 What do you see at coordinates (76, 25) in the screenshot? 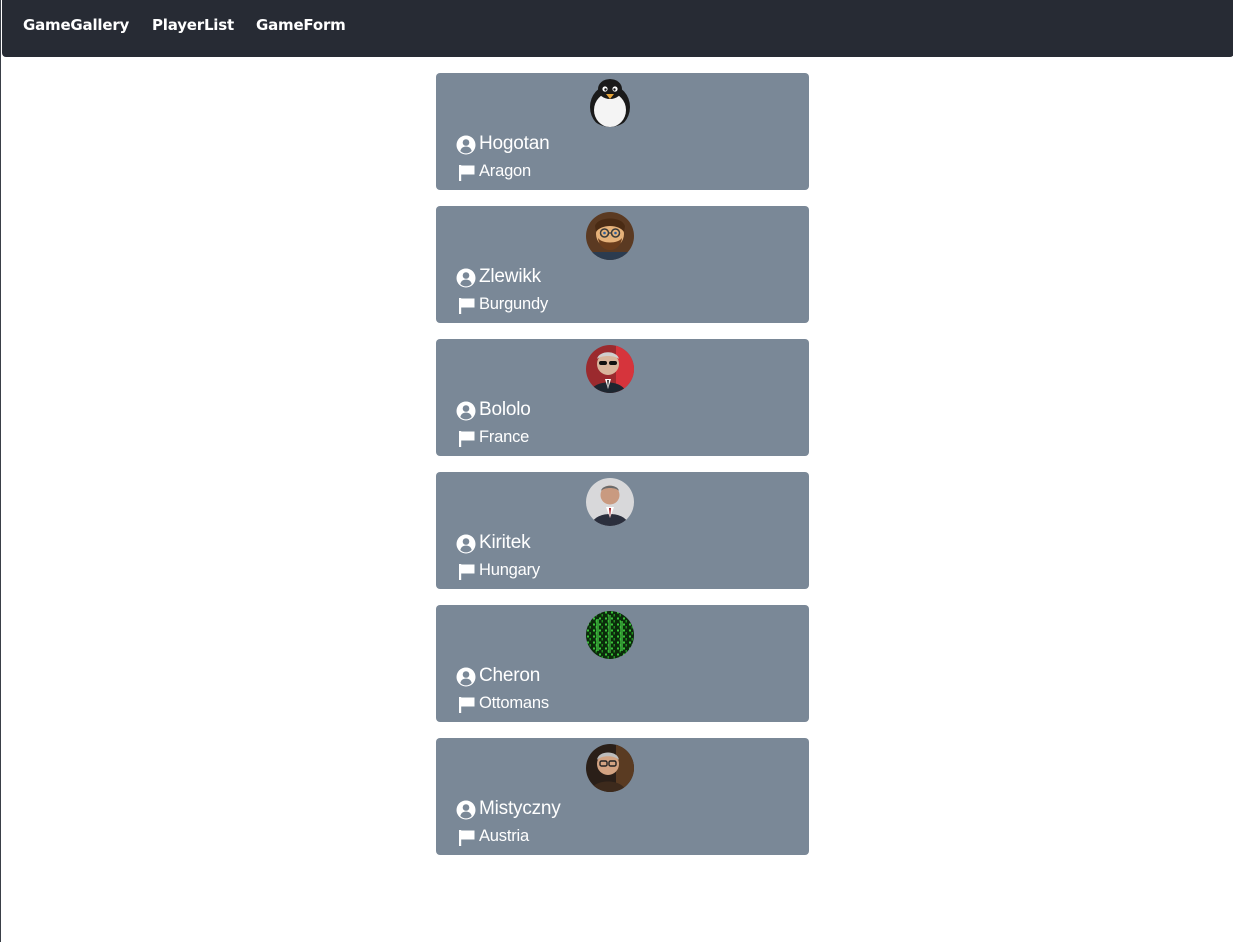
I see `nav-link-game-gallery: GameGallery` at bounding box center [76, 25].